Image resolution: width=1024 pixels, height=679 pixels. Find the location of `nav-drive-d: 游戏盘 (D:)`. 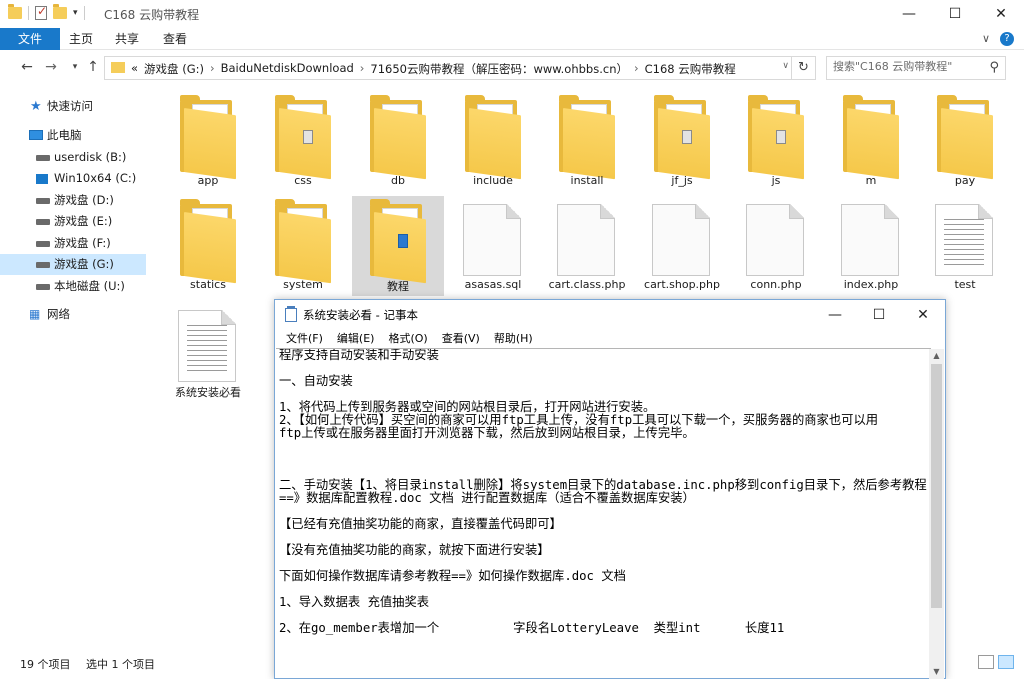

nav-drive-d: 游戏盘 (D:) is located at coordinates (73, 200).